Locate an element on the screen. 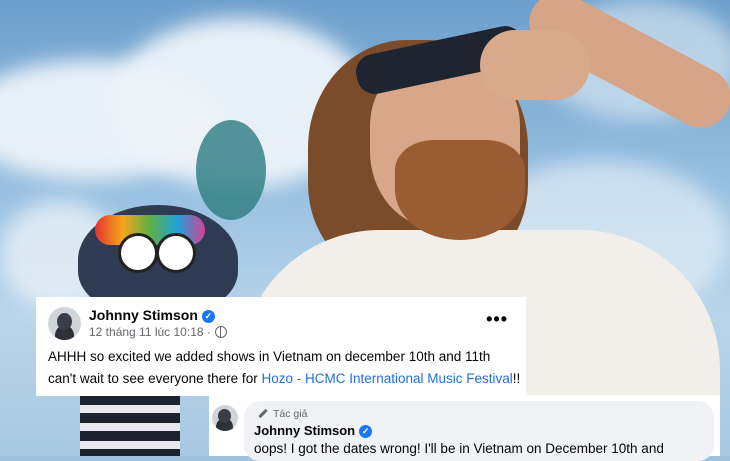 The height and width of the screenshot is (461, 730). comment-author-name: Johnny Stimson is located at coordinates (304, 430).